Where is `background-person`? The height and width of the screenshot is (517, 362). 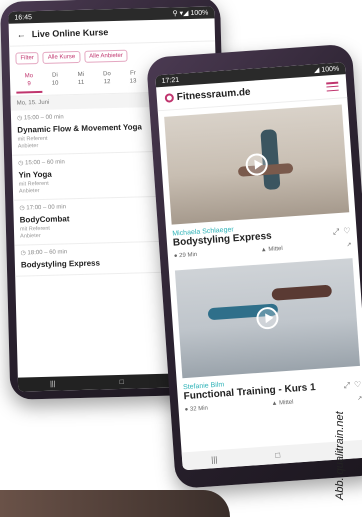 background-person is located at coordinates (115, 503).